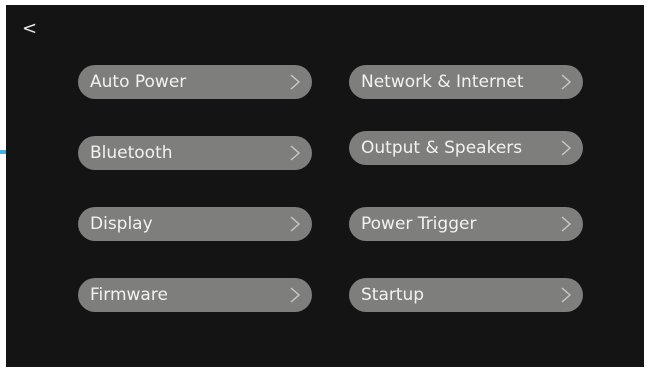 This screenshot has height=369, width=648. I want to click on firmware-button: Firmware, so click(195, 295).